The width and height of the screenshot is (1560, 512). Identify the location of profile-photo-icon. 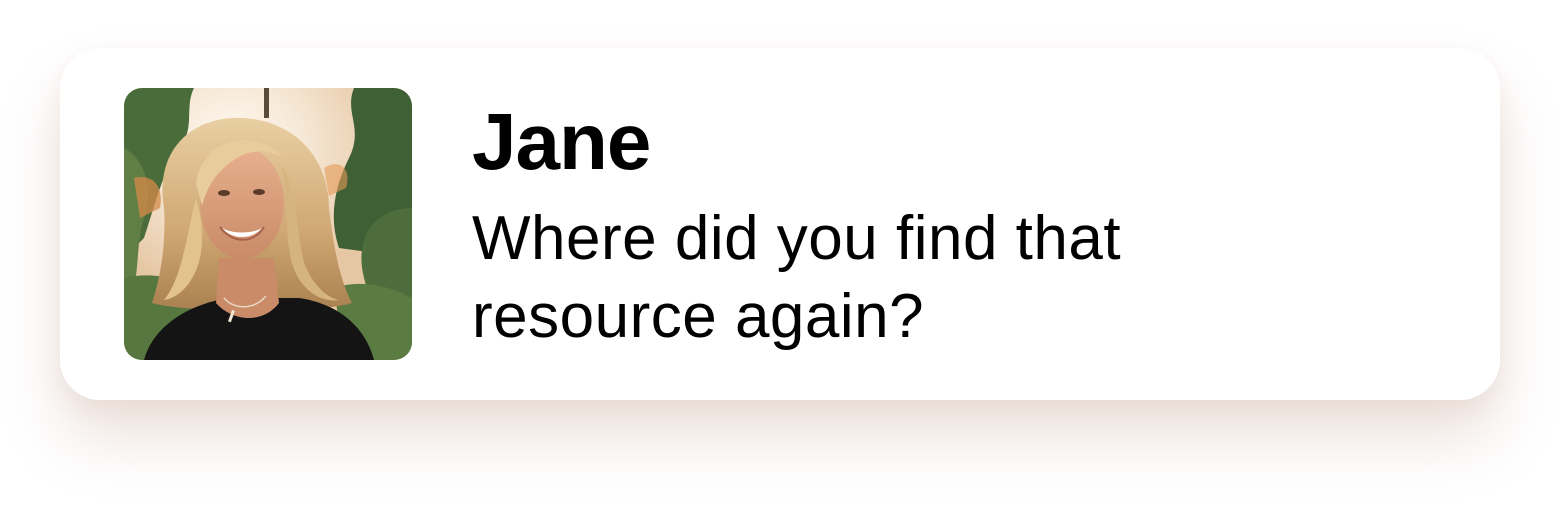
(268, 224).